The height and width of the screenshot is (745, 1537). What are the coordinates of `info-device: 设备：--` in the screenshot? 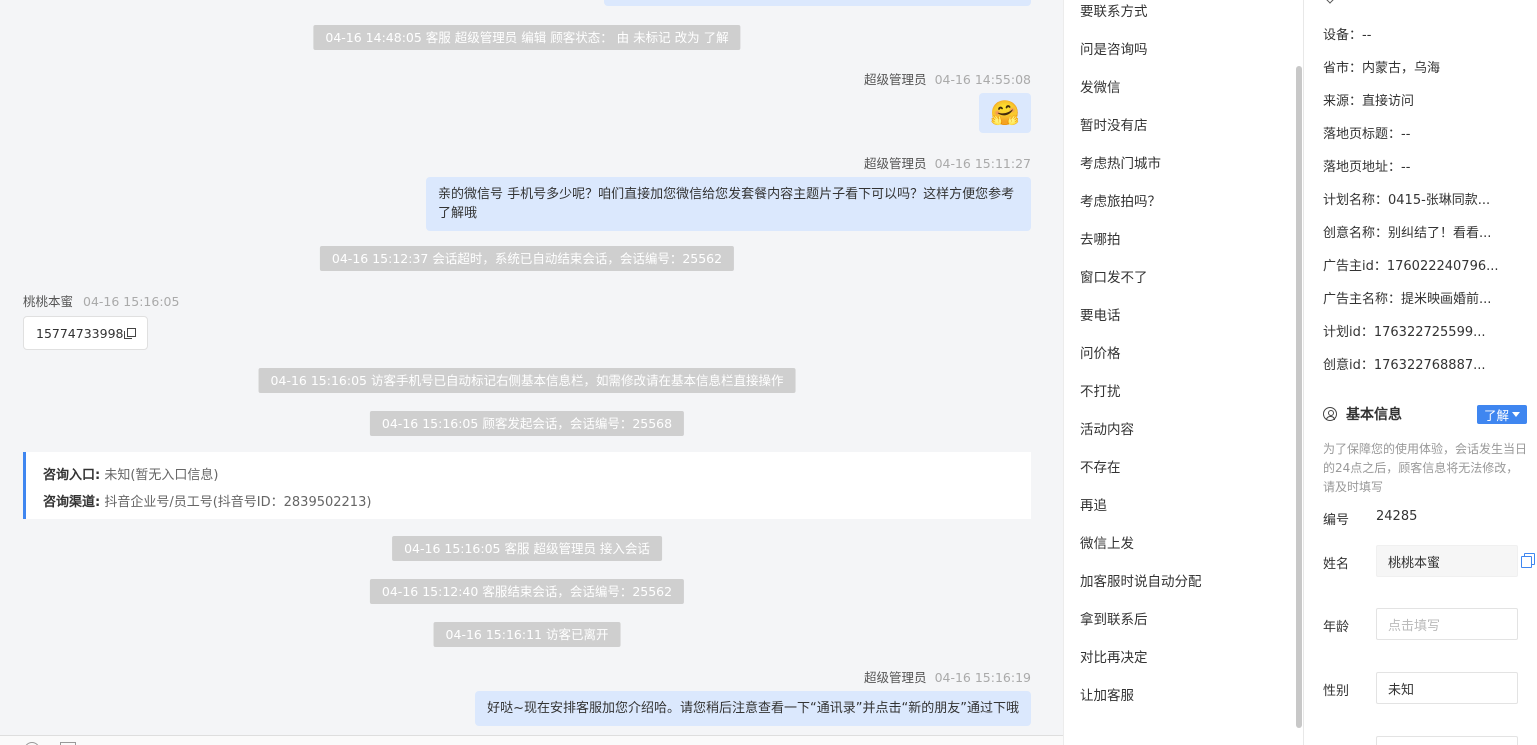 It's located at (1347, 35).